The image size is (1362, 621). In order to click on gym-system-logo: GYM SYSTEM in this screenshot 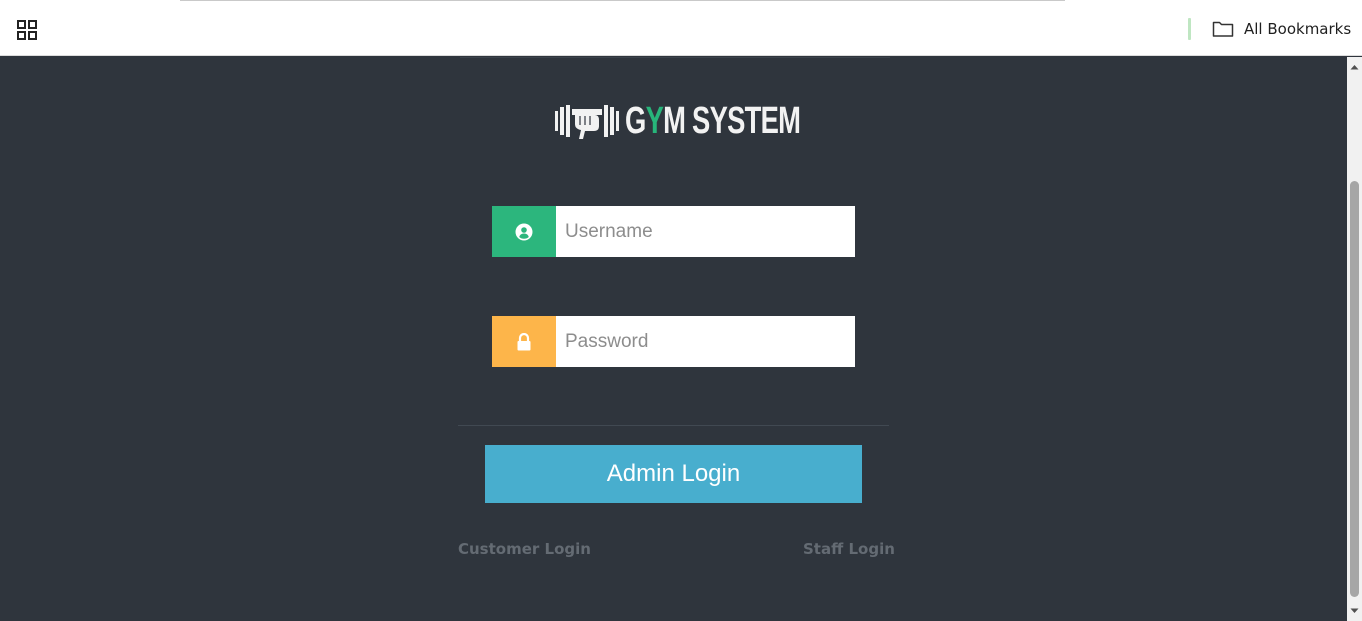, I will do `click(677, 121)`.